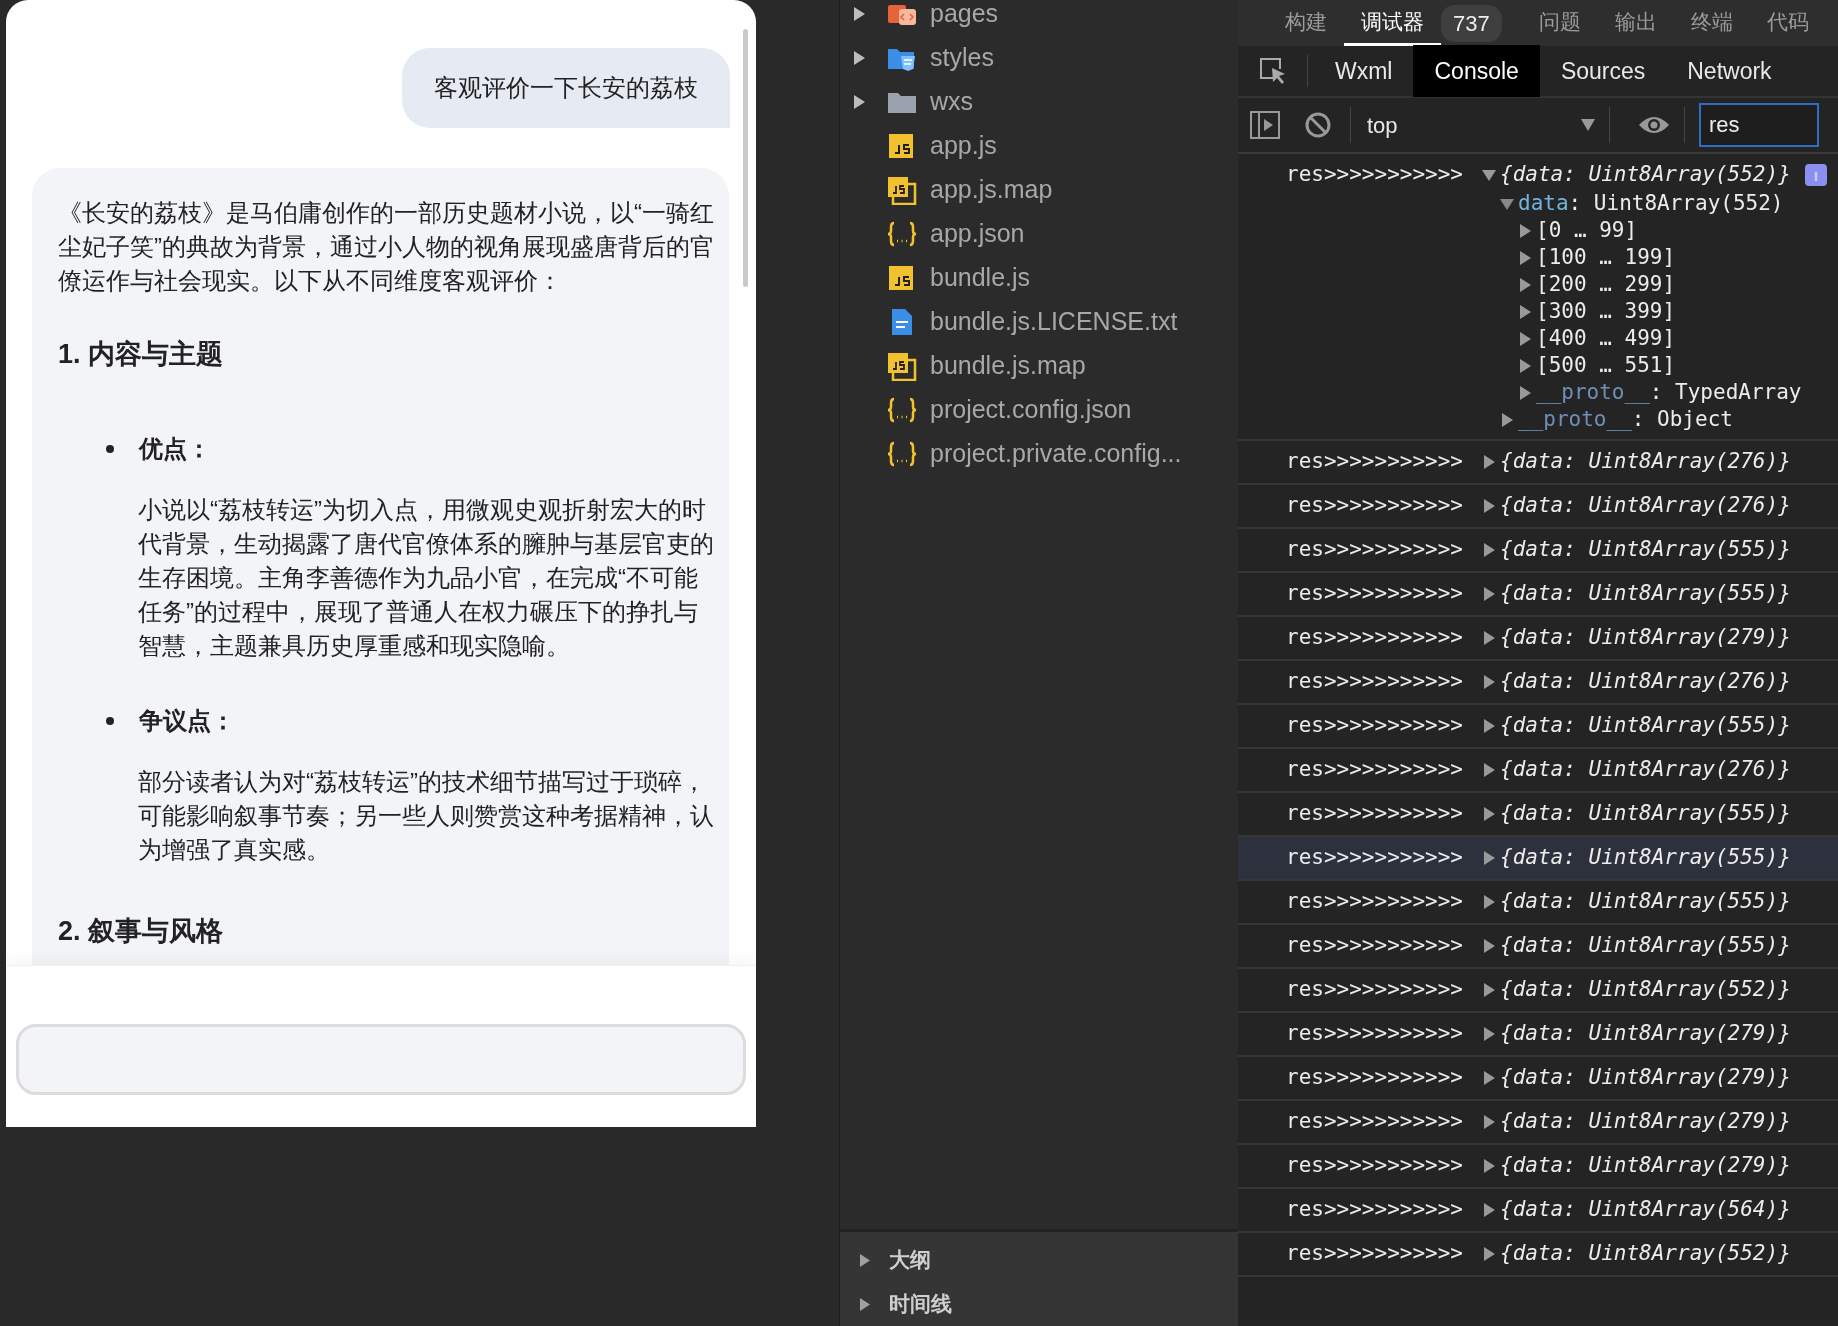  What do you see at coordinates (1039, 146) in the screenshot?
I see `file-tree-item: app.js` at bounding box center [1039, 146].